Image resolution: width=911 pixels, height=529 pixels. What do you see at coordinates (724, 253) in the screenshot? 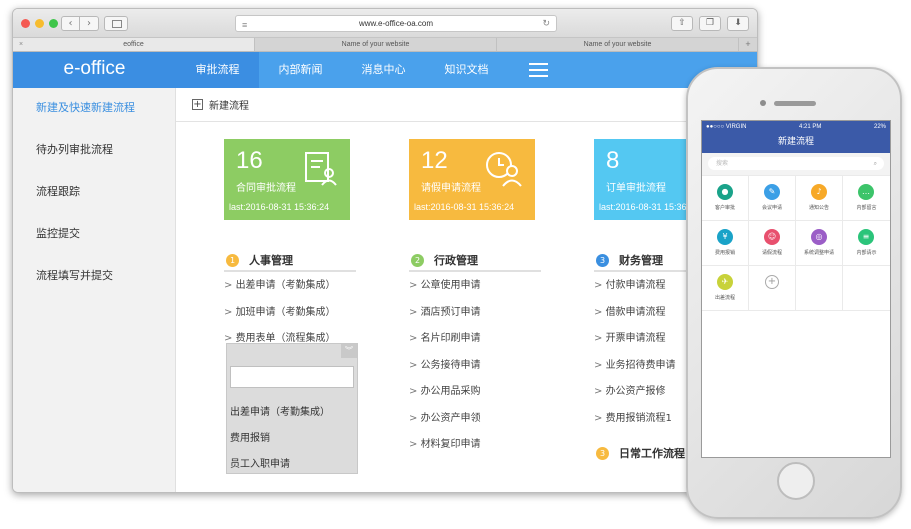
I see `app-label: 费用报销` at bounding box center [724, 253].